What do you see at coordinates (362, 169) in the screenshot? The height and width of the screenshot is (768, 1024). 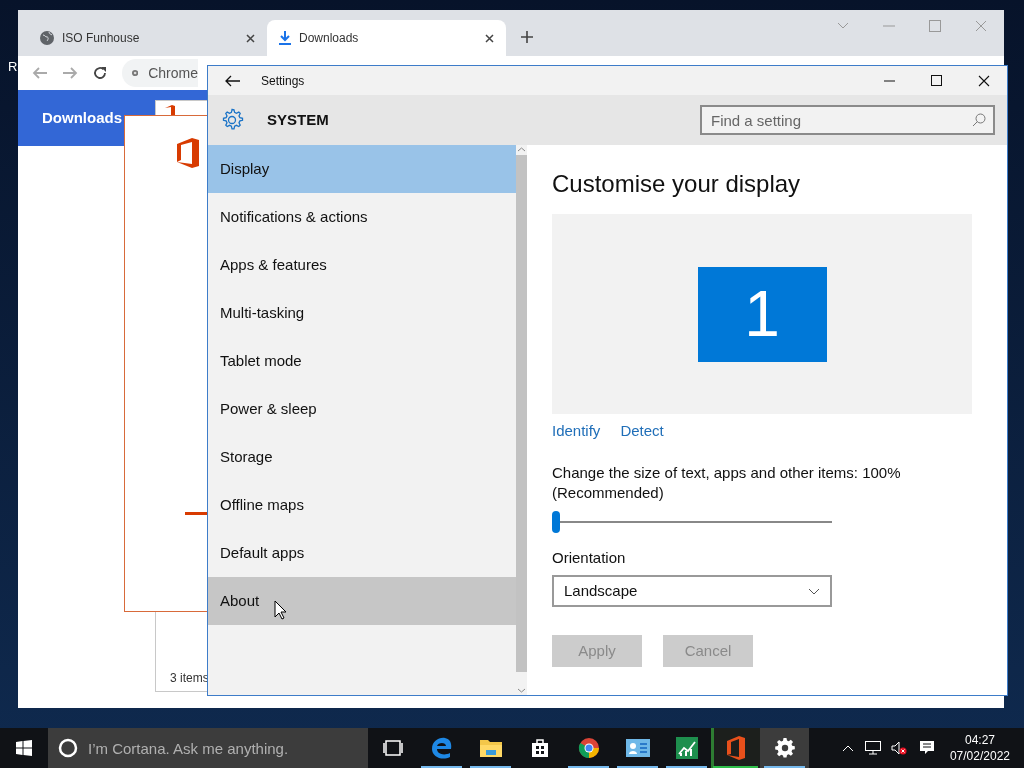 I see `nav-item: Display` at bounding box center [362, 169].